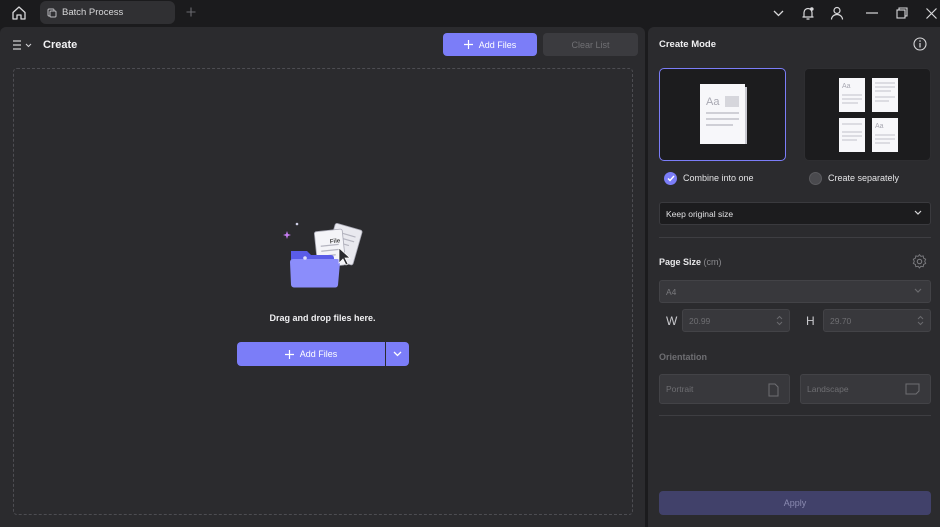 The height and width of the screenshot is (527, 940). Describe the element at coordinates (60, 45) in the screenshot. I see `page-title: Create` at that location.